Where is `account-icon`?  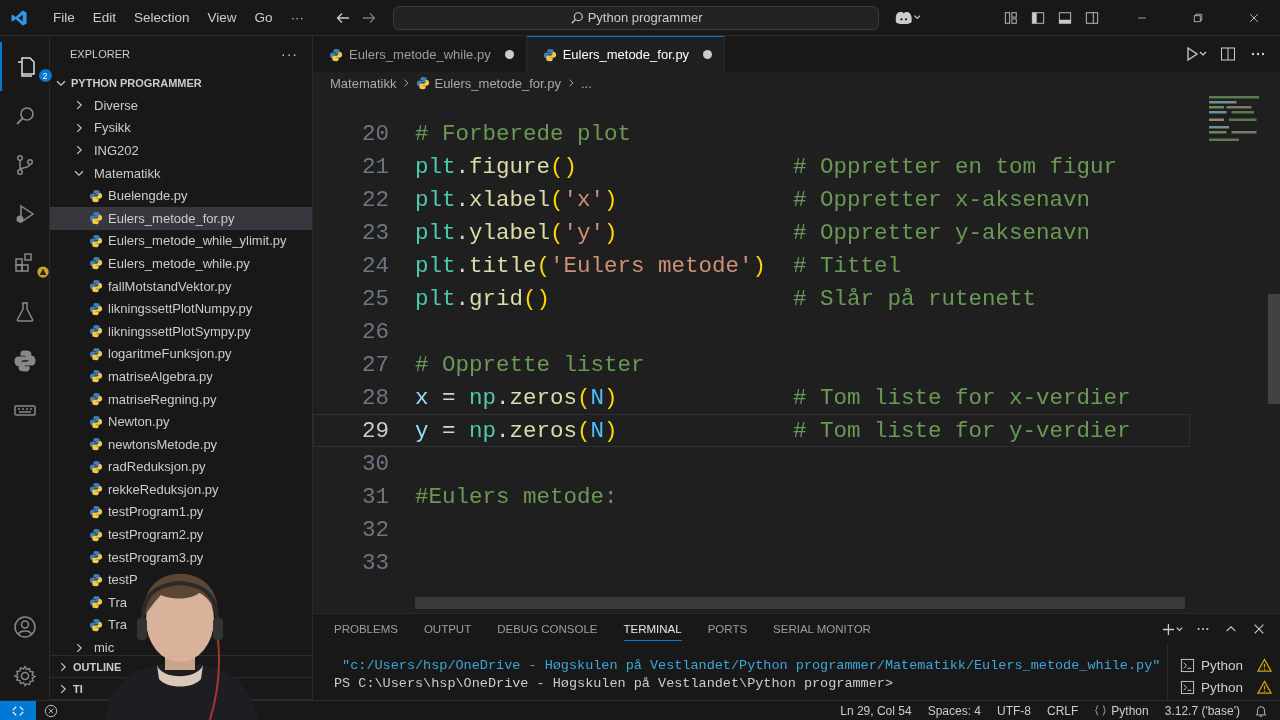
account-icon is located at coordinates (24, 626).